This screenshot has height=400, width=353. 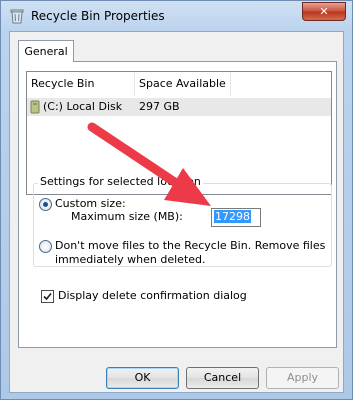 I want to click on ok-button: OK, so click(x=142, y=378).